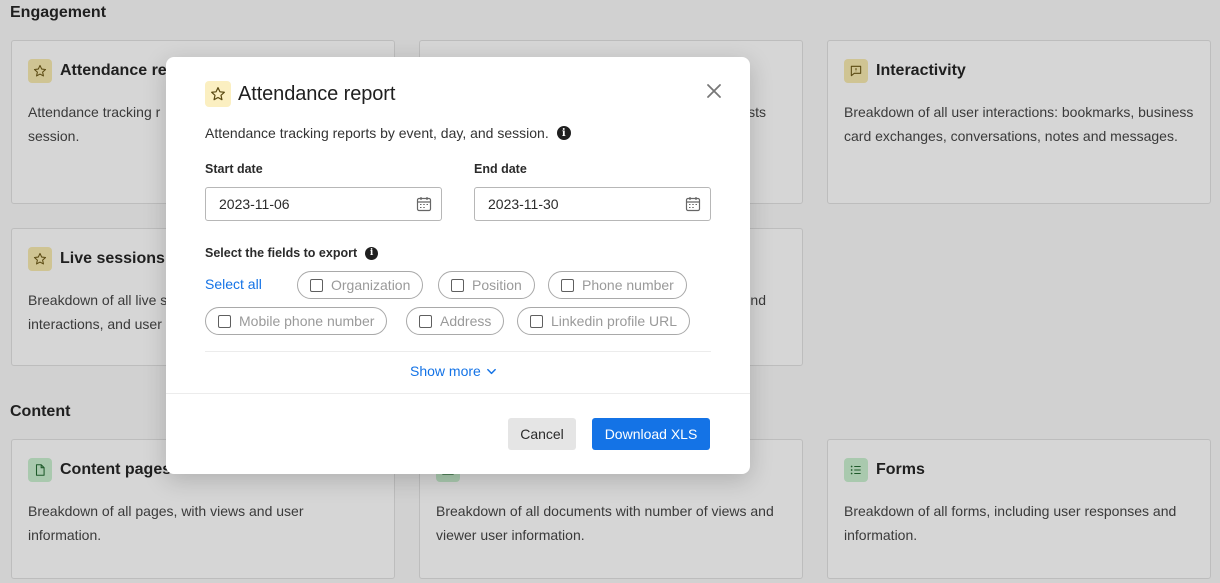 This screenshot has height=583, width=1220. Describe the element at coordinates (307, 321) in the screenshot. I see `field-chip-label: Mobile phone number` at that location.